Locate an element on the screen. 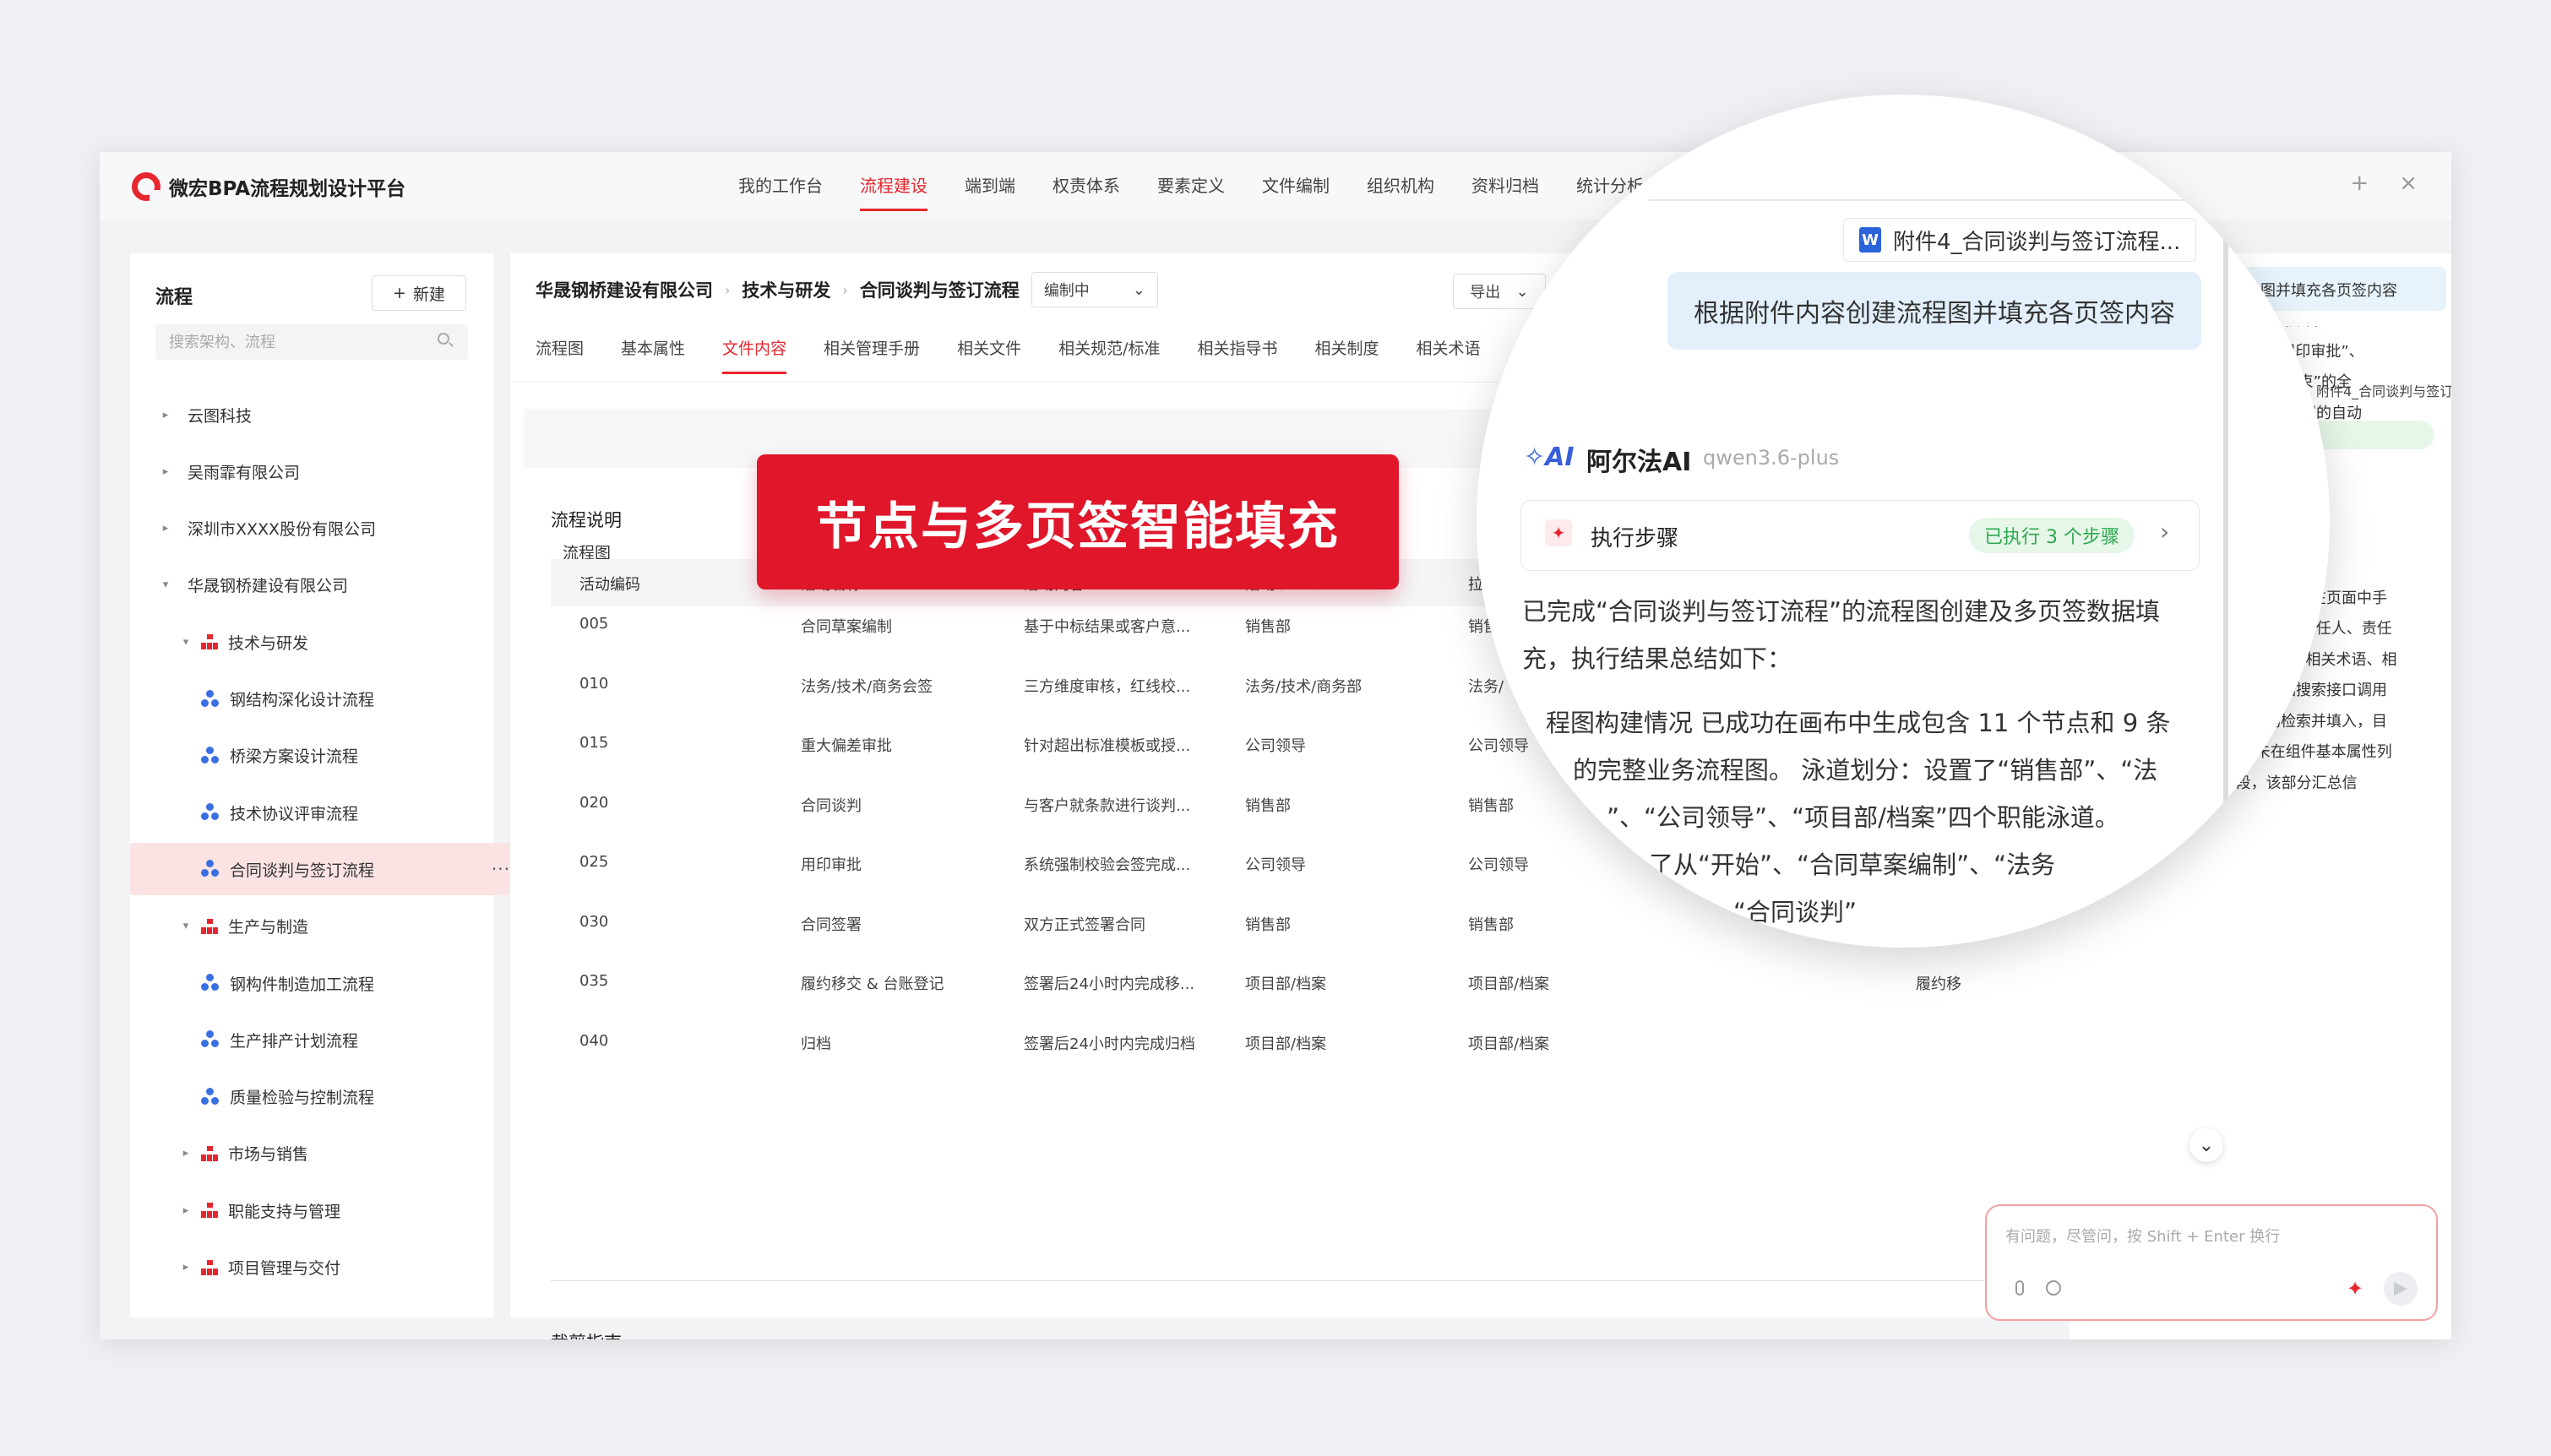 The width and height of the screenshot is (2551, 1456). more-icon: ··· is located at coordinates (501, 869).